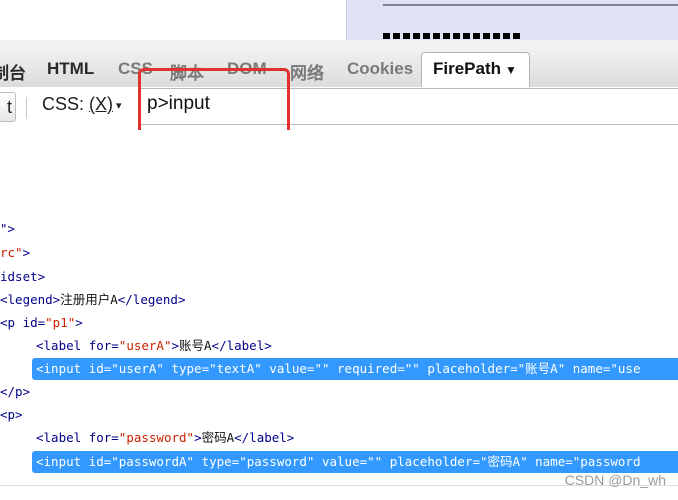 The height and width of the screenshot is (500, 678). Describe the element at coordinates (34, 322) in the screenshot. I see `attr-name: id=` at that location.